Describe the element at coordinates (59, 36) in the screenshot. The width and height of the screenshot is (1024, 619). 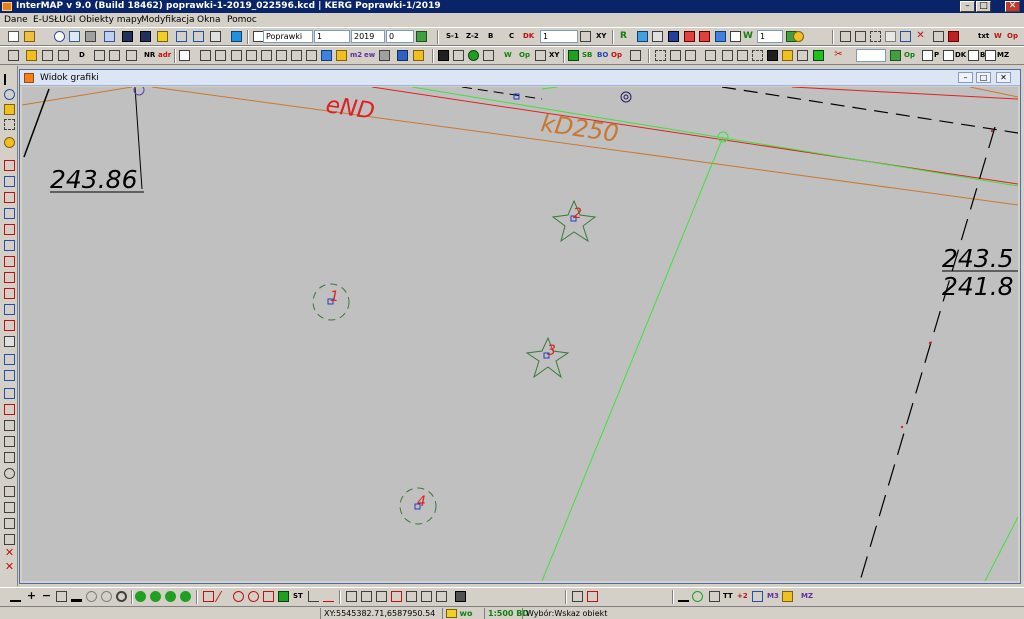
I see `info-icon` at that location.